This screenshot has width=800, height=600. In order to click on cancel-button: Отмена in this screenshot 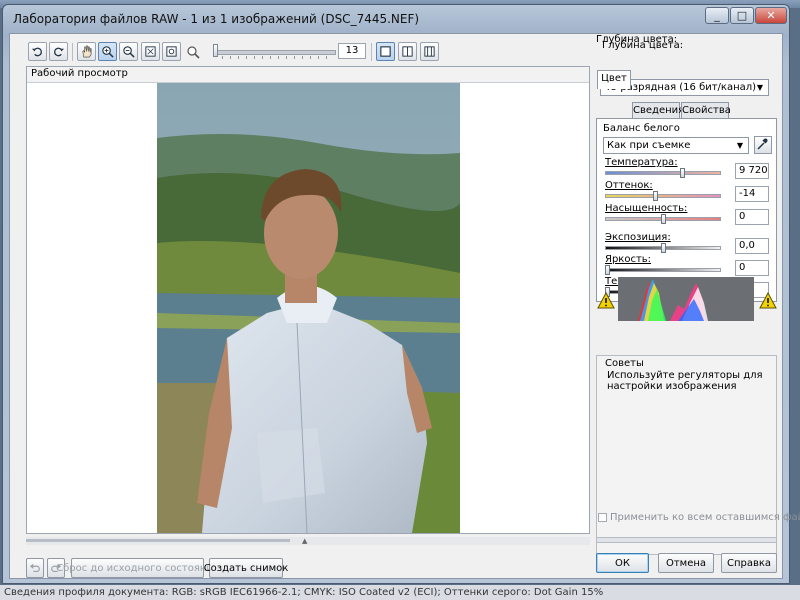, I will do `click(686, 563)`.